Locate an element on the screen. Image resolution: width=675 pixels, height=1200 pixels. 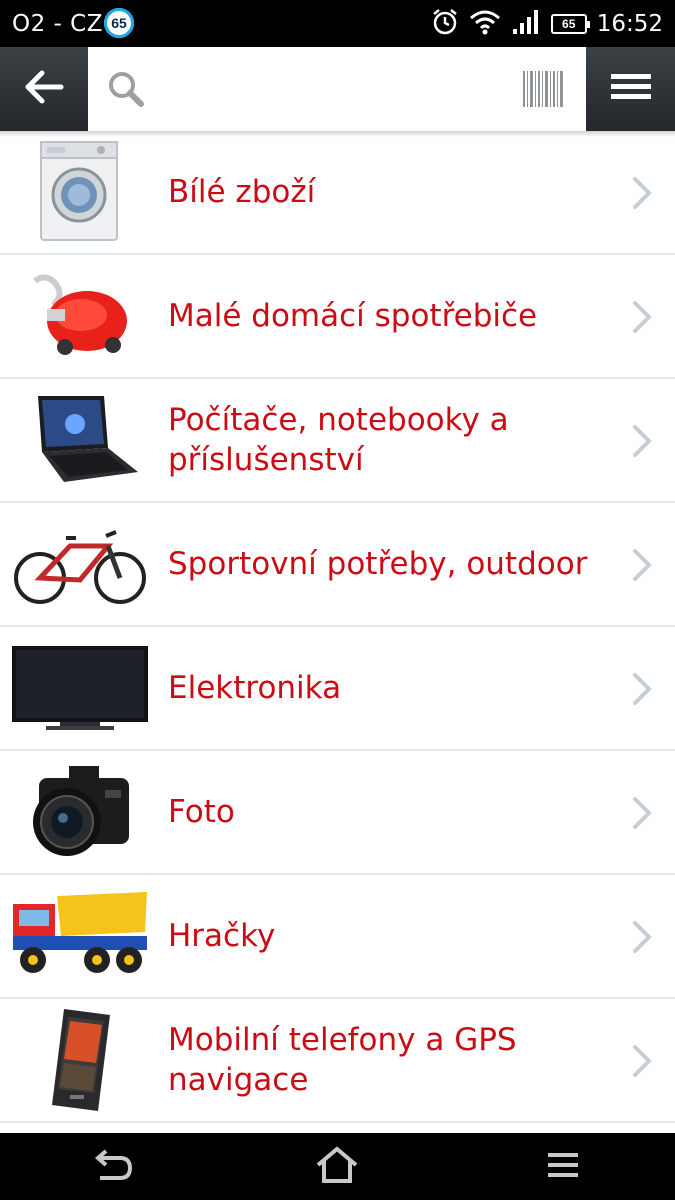
category-label: Foto is located at coordinates (201, 812).